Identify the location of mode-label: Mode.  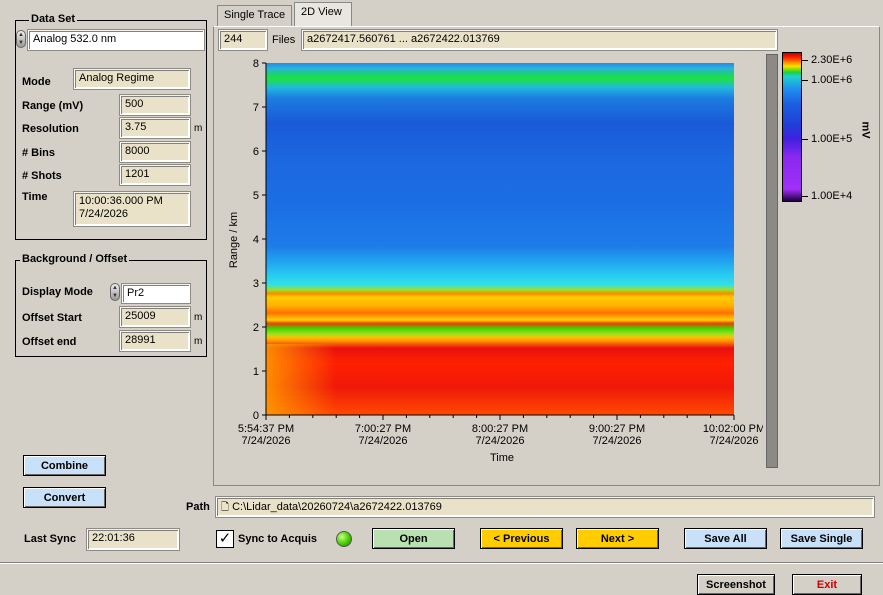
(36, 82).